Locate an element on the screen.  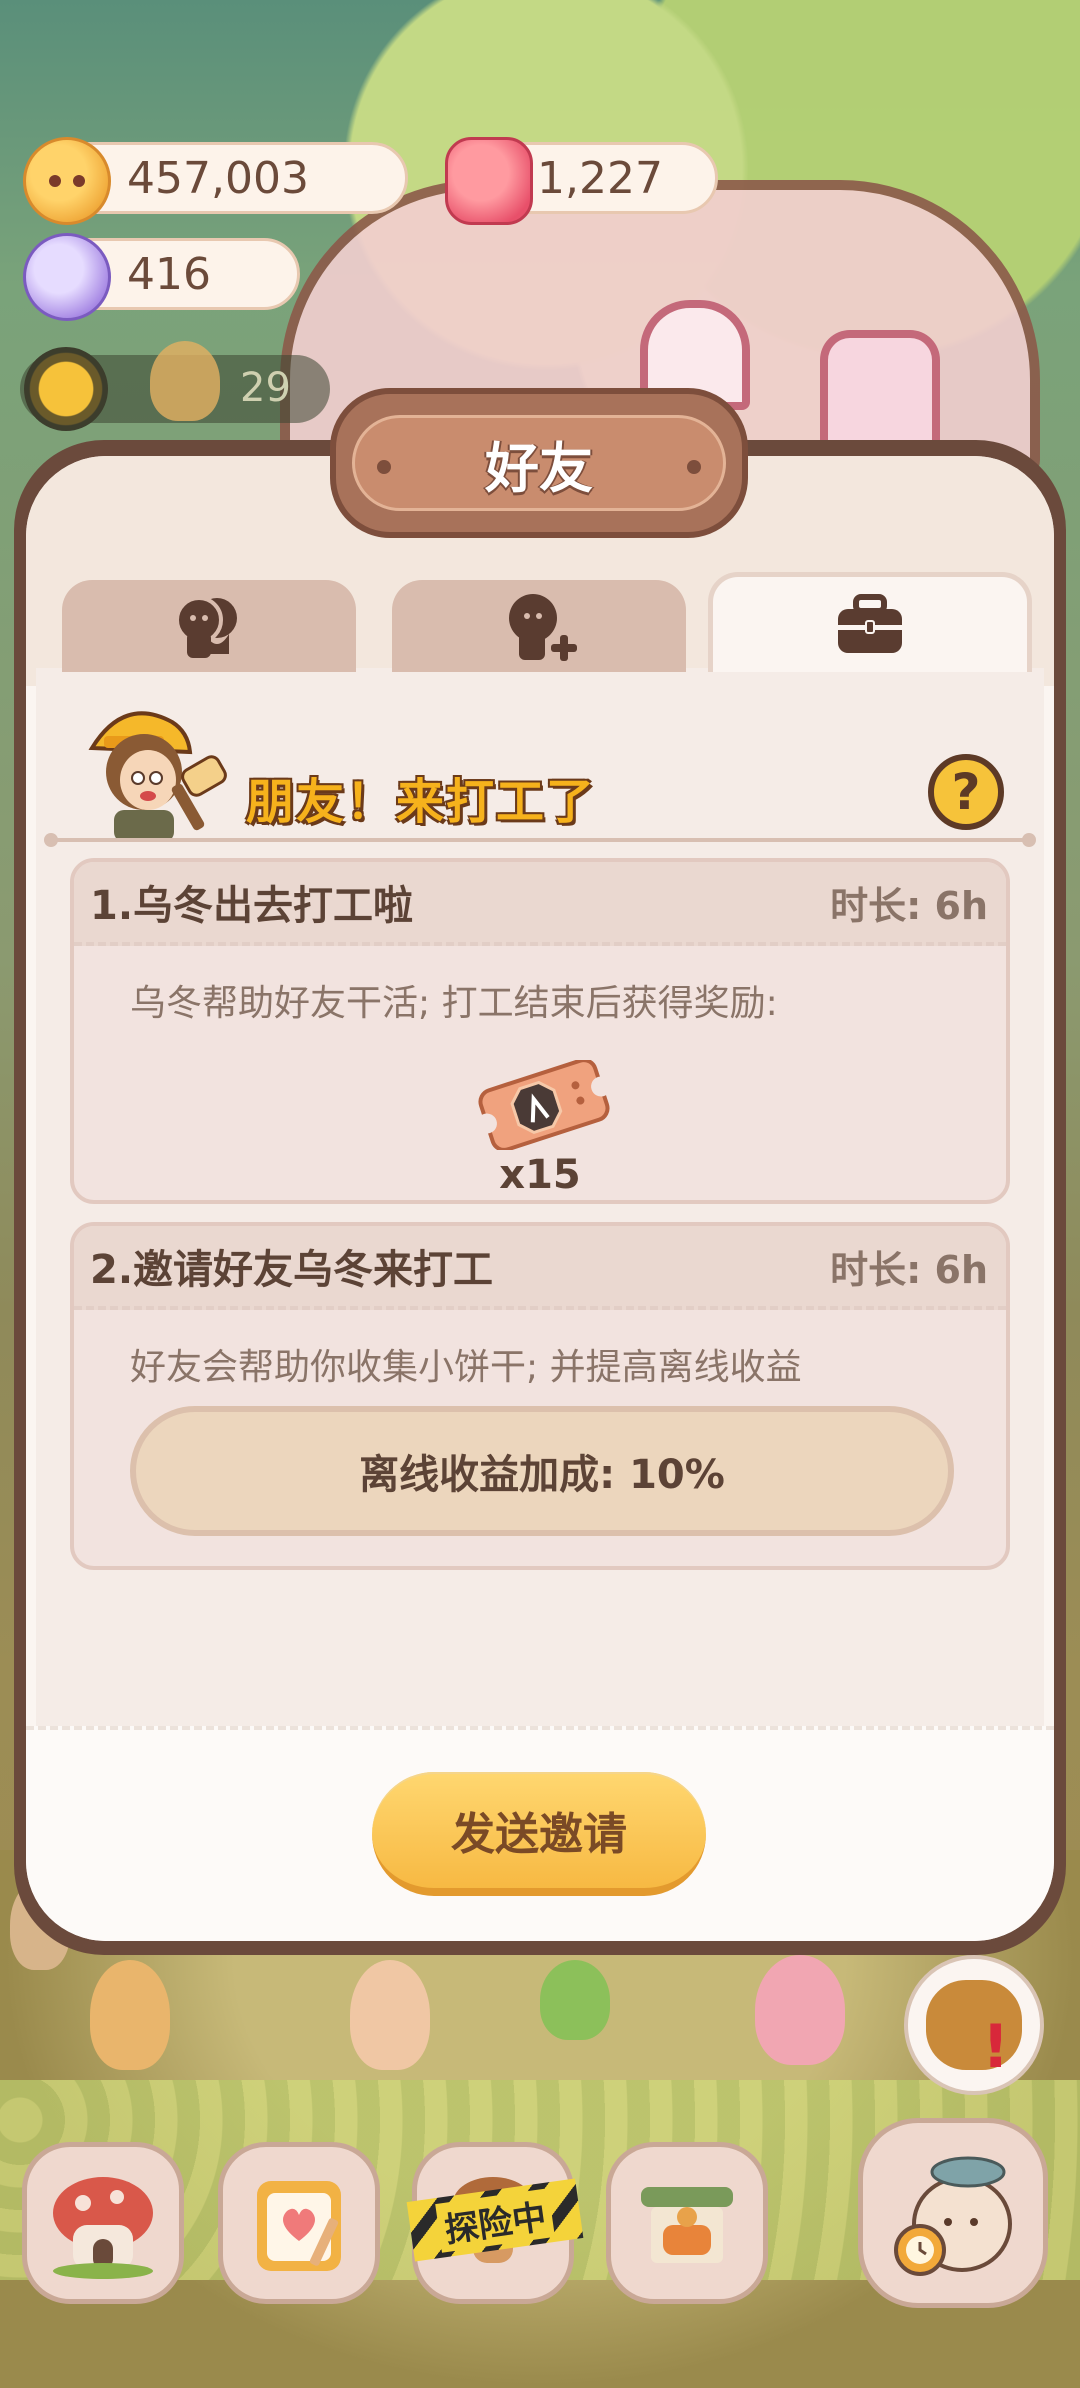
cookie-counter: 457,003 is located at coordinates (215, 181).